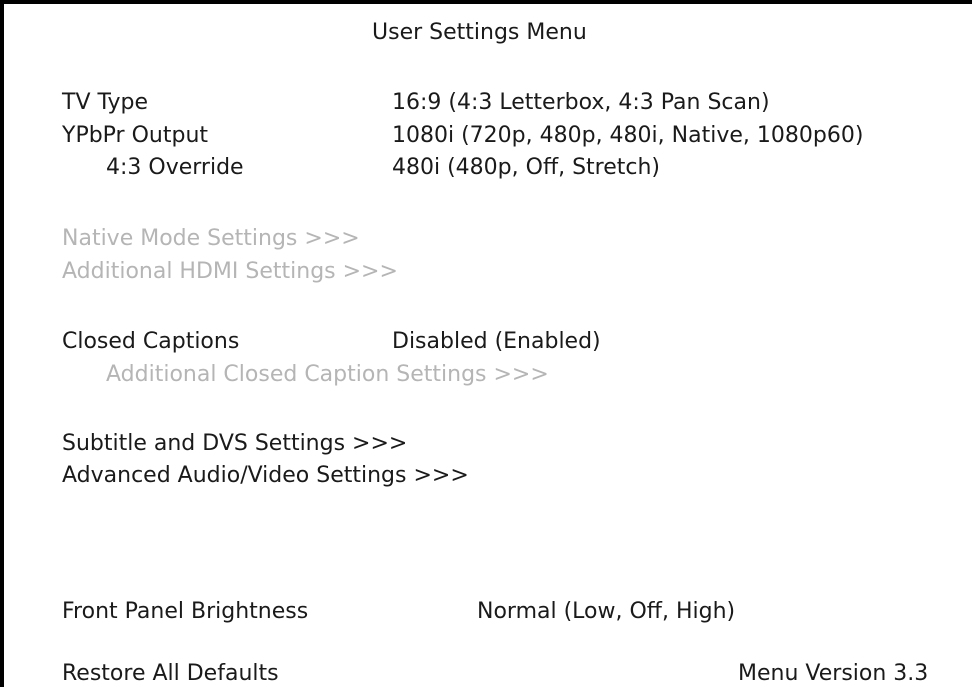 The width and height of the screenshot is (972, 687). I want to click on restore-all-defaults-button: Restore All Defaults, so click(170, 674).